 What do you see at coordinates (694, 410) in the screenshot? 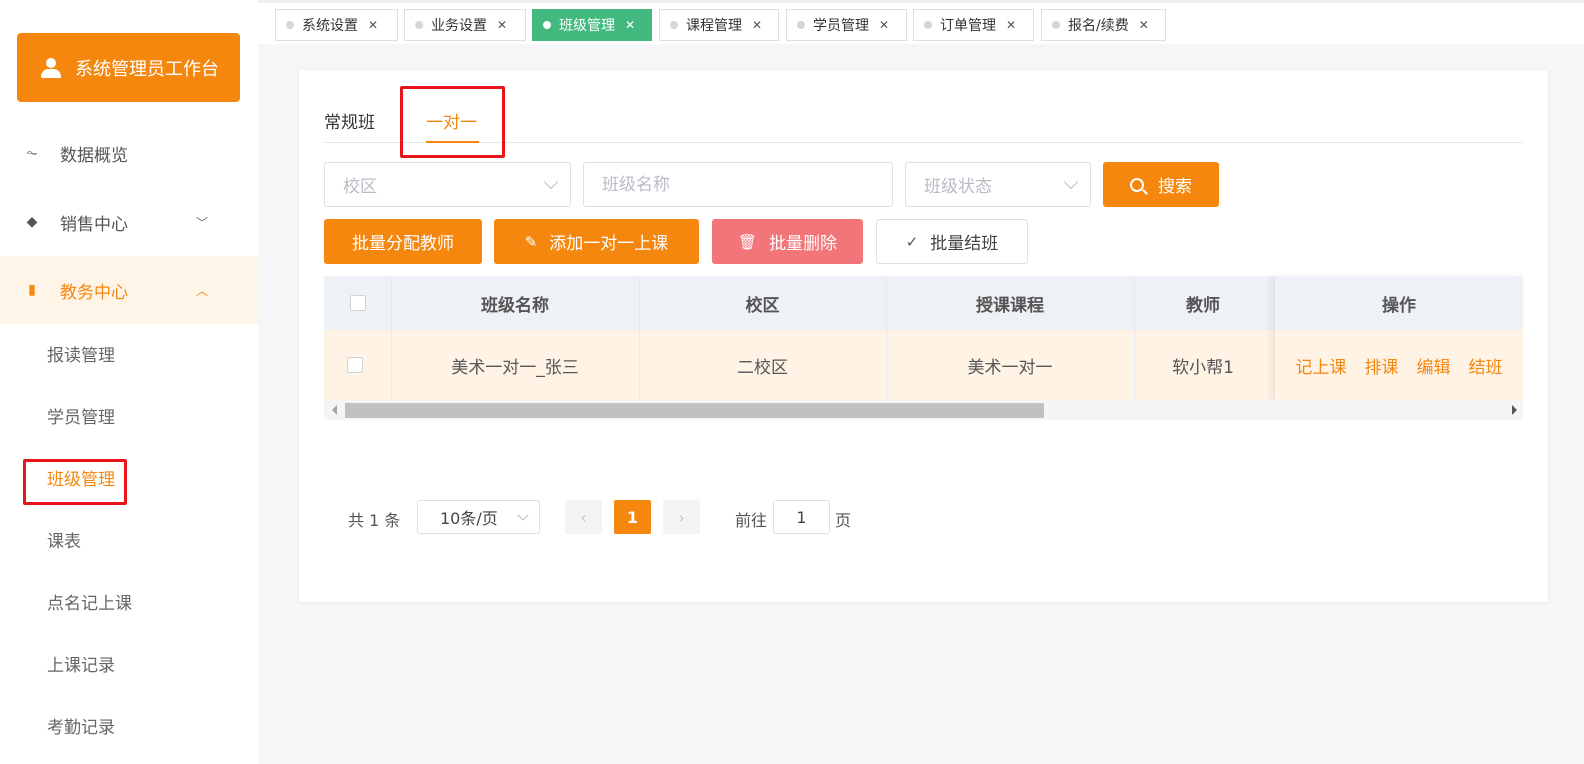
I see `scrollbar-thumb` at bounding box center [694, 410].